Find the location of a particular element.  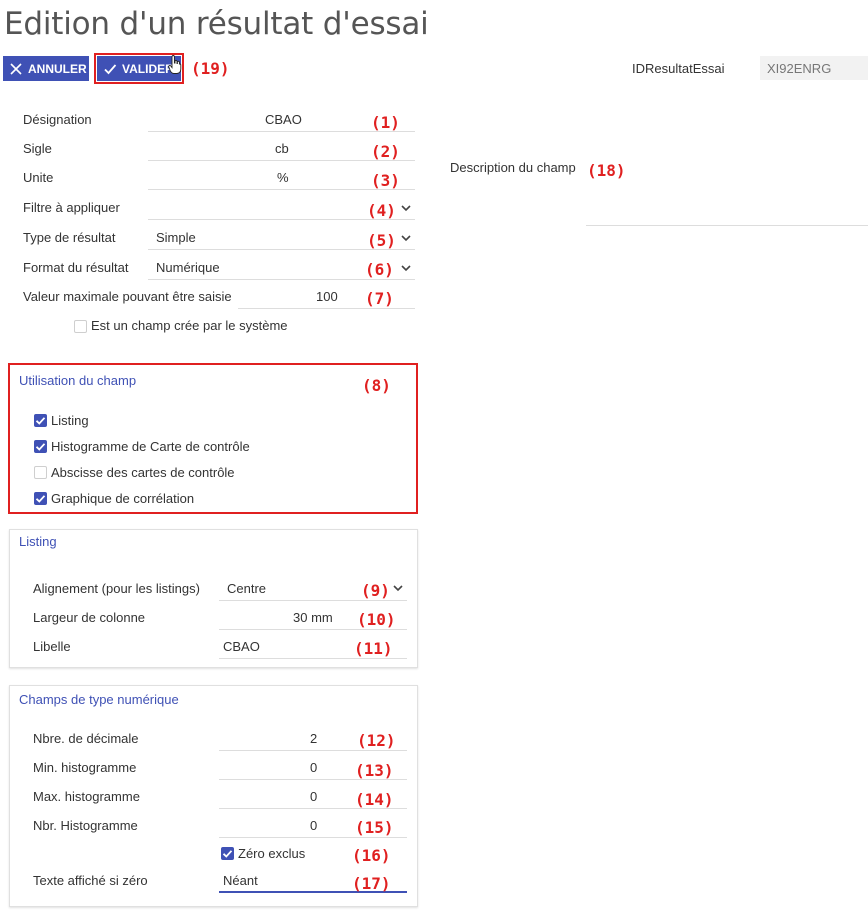

decimales-label: Nbre. de décimale is located at coordinates (86, 738).